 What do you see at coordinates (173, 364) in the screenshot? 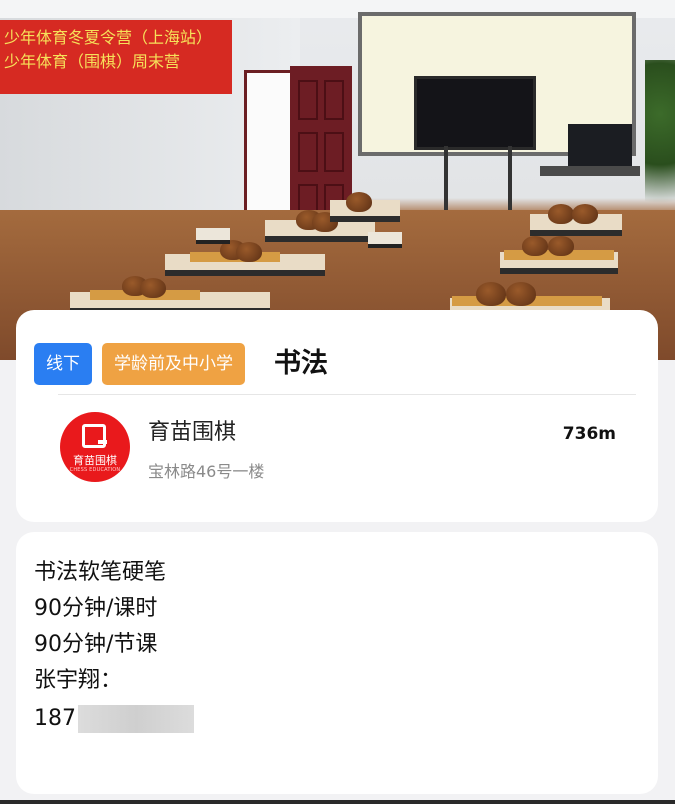
I see `age-group-tag: 学龄前及中小学` at bounding box center [173, 364].